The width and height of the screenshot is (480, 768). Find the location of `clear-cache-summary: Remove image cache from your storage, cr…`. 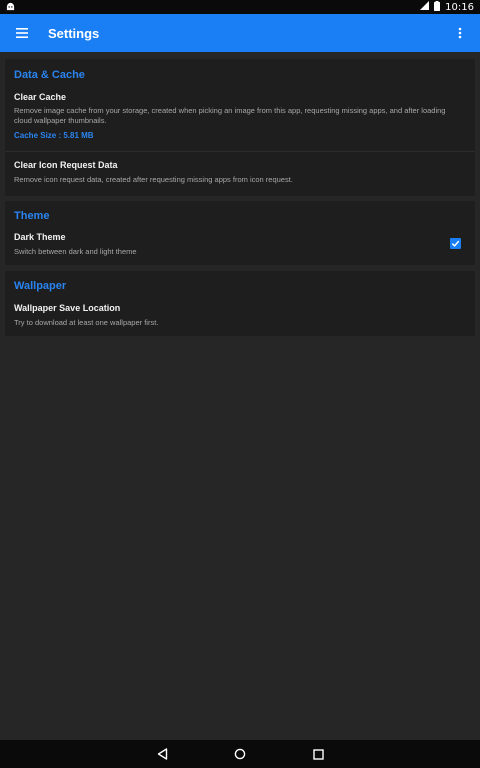

clear-cache-summary: Remove image cache from your storage, cr… is located at coordinates (230, 115).